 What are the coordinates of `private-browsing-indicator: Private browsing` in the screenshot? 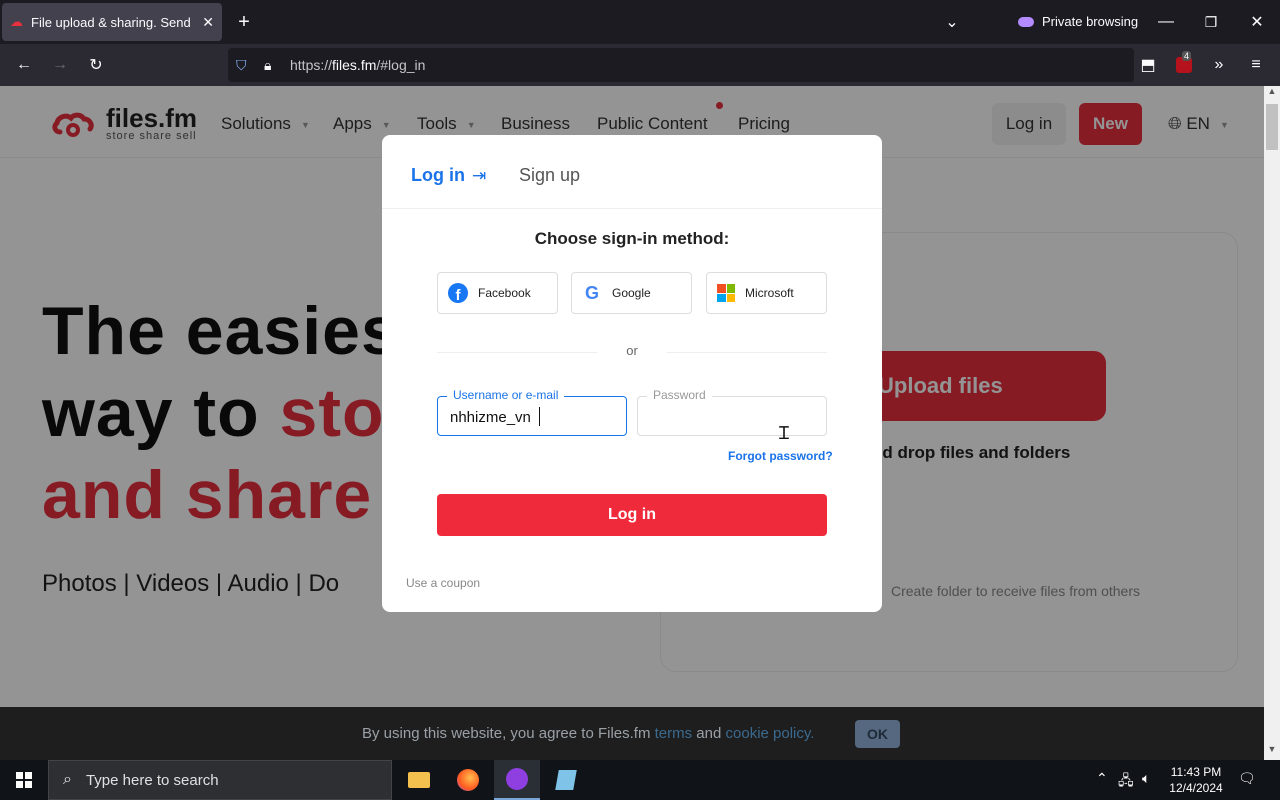 It's located at (1078, 21).